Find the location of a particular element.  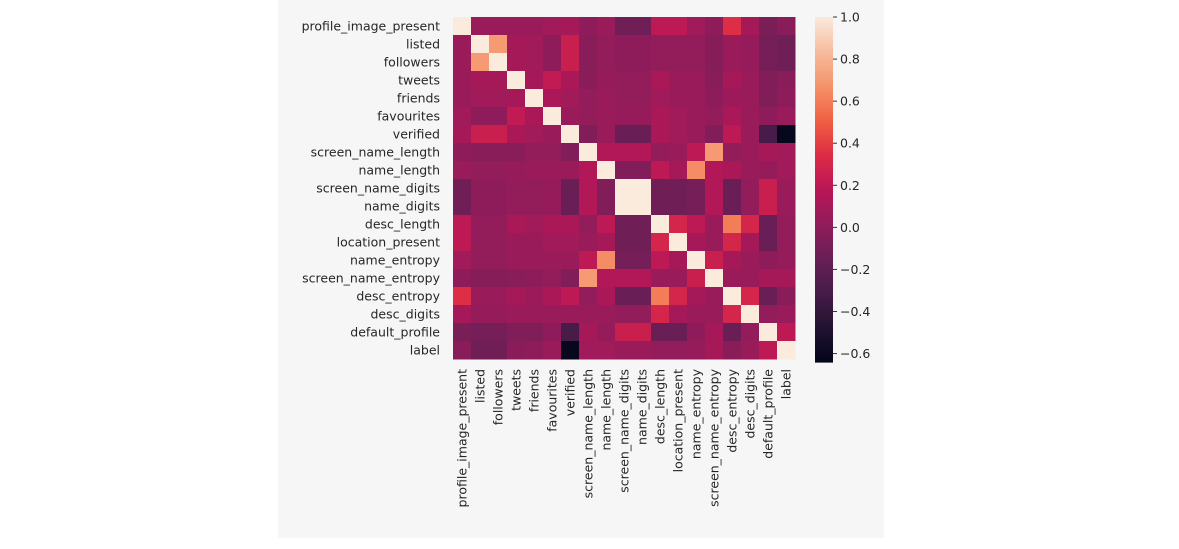

x-tick-label: default_profile is located at coordinates (768, 414).